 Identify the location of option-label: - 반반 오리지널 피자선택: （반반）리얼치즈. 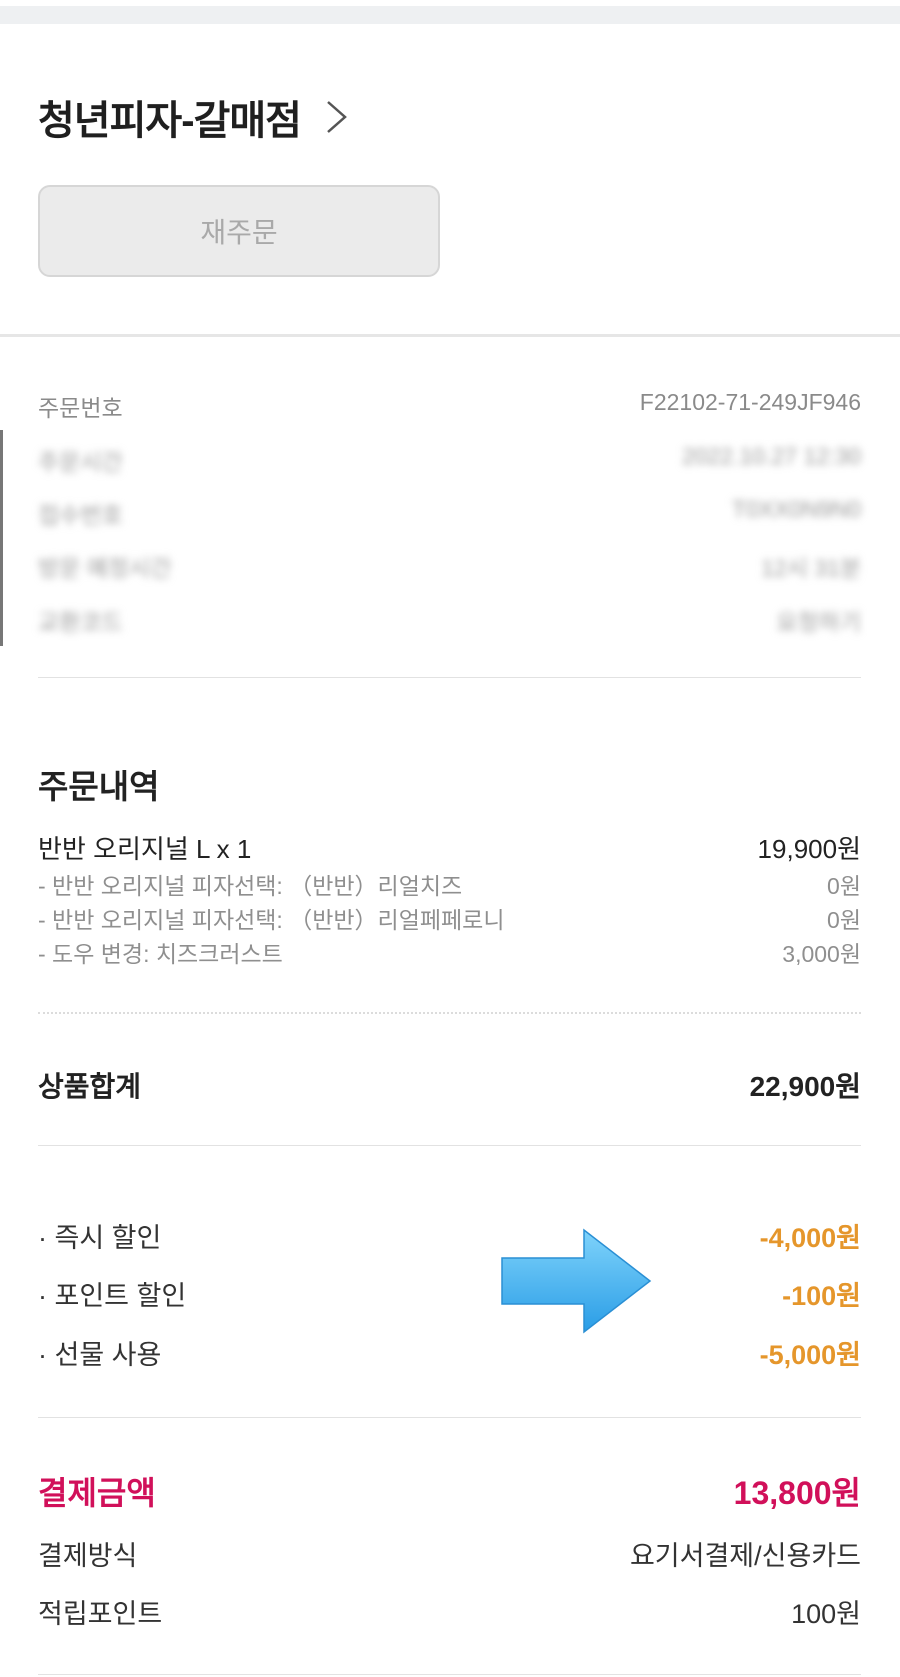
(250, 886).